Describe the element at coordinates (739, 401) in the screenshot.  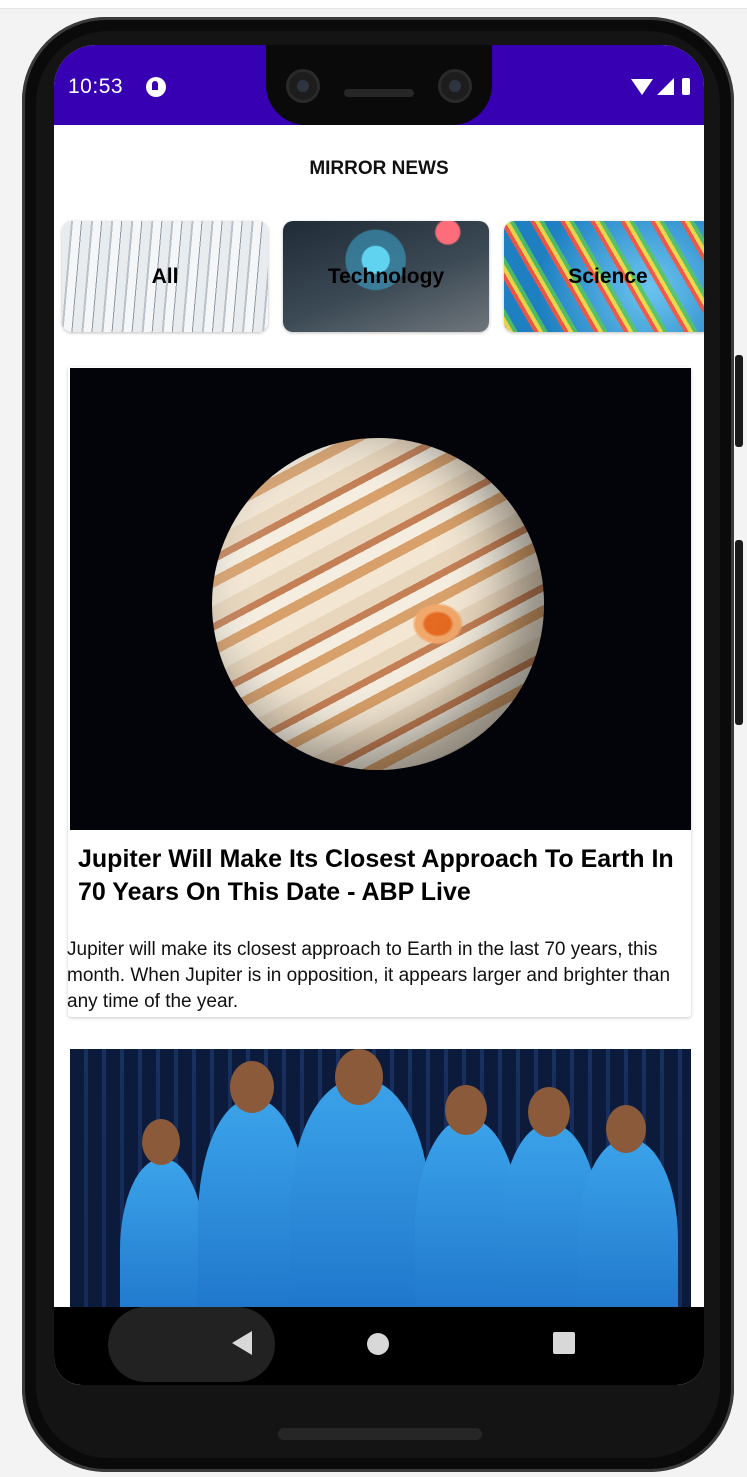
I see `power-button` at that location.